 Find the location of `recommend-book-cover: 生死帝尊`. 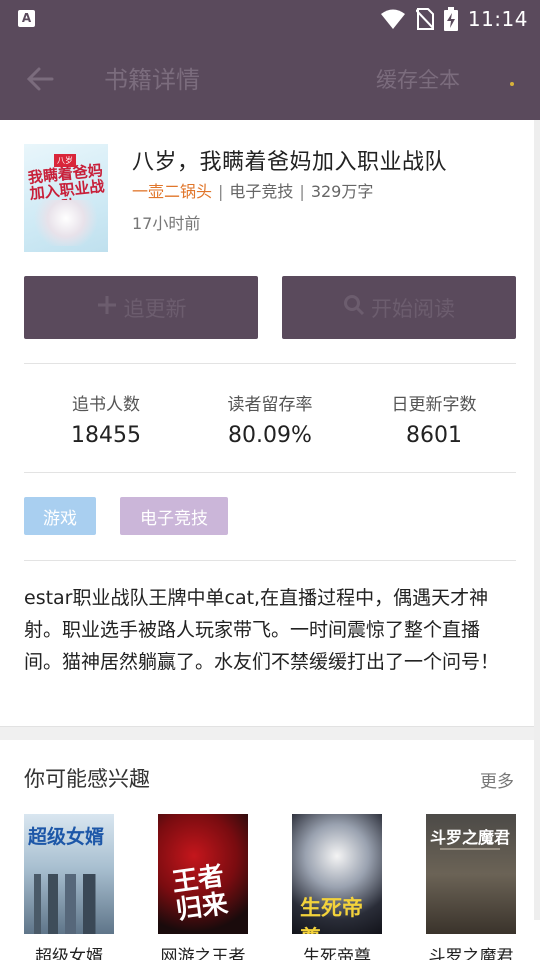

recommend-book-cover: 生死帝尊 is located at coordinates (337, 874).